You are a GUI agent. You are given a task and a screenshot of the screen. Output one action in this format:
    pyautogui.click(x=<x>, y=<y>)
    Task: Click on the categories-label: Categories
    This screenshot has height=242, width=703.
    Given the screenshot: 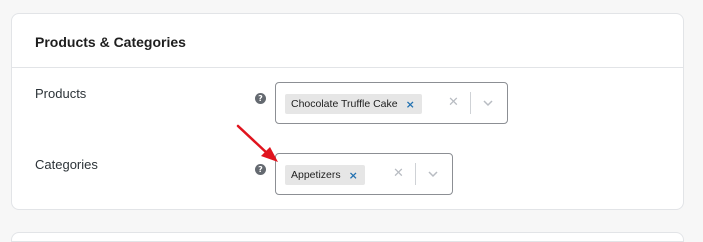 What is the action you would take?
    pyautogui.click(x=66, y=164)
    